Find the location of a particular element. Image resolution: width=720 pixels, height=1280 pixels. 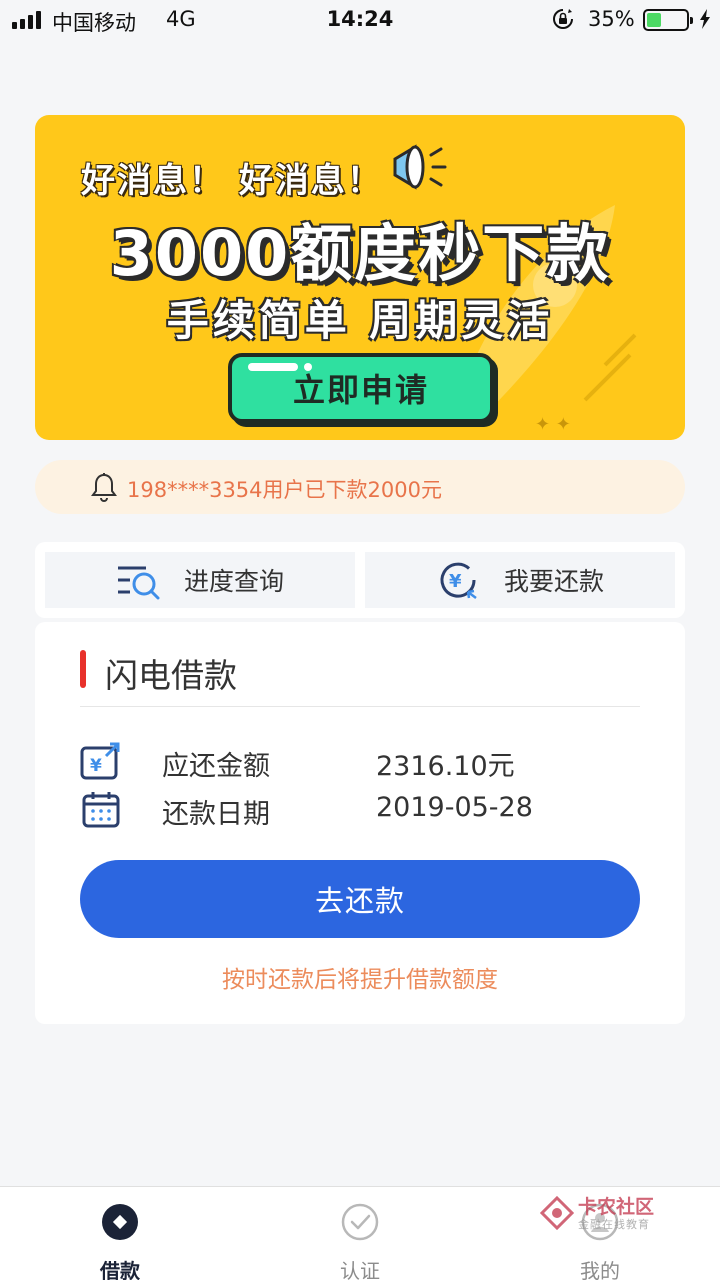

due-date-row: 还款日期 2019-05-28 is located at coordinates (360, 810).